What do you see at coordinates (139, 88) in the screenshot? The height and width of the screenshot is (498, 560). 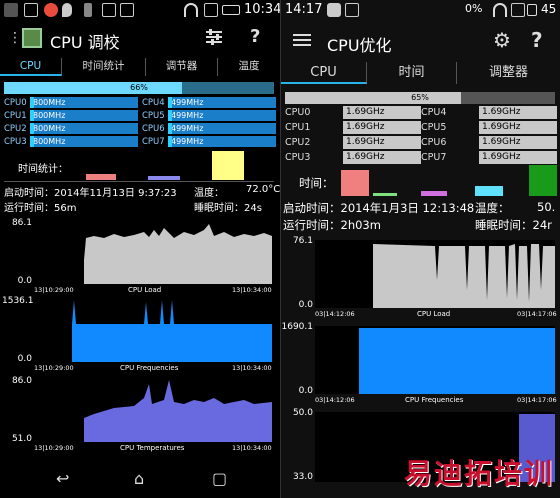 I see `total-load-bar: 66%` at bounding box center [139, 88].